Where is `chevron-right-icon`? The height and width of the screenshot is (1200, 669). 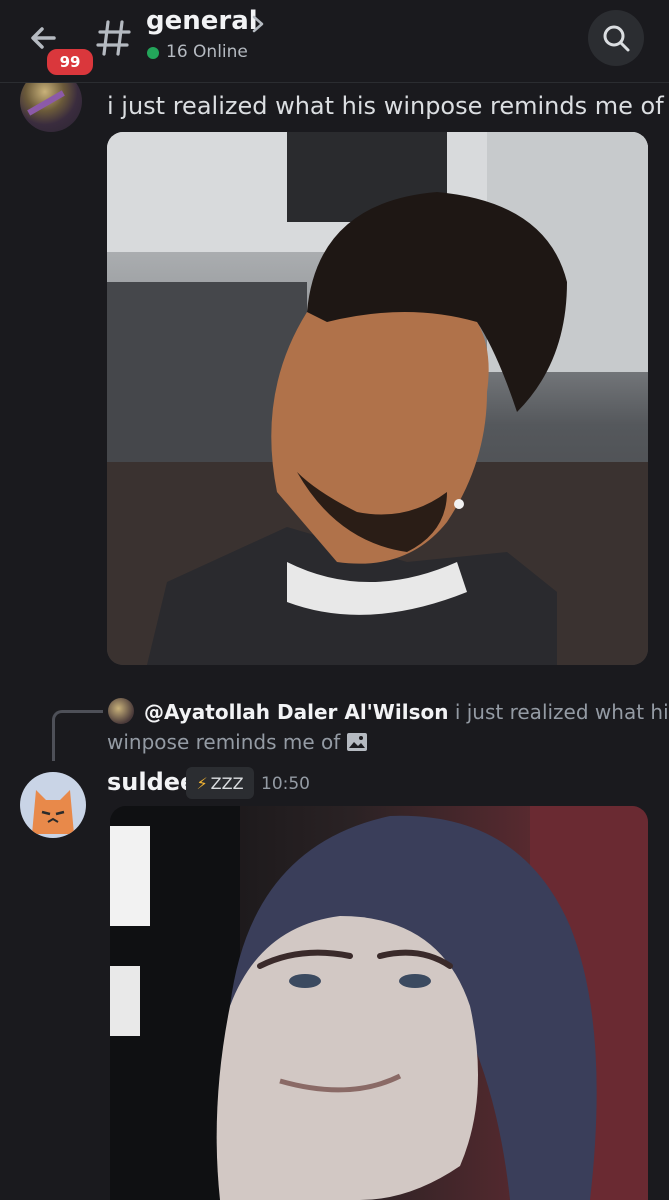
chevron-right-icon is located at coordinates (258, 24).